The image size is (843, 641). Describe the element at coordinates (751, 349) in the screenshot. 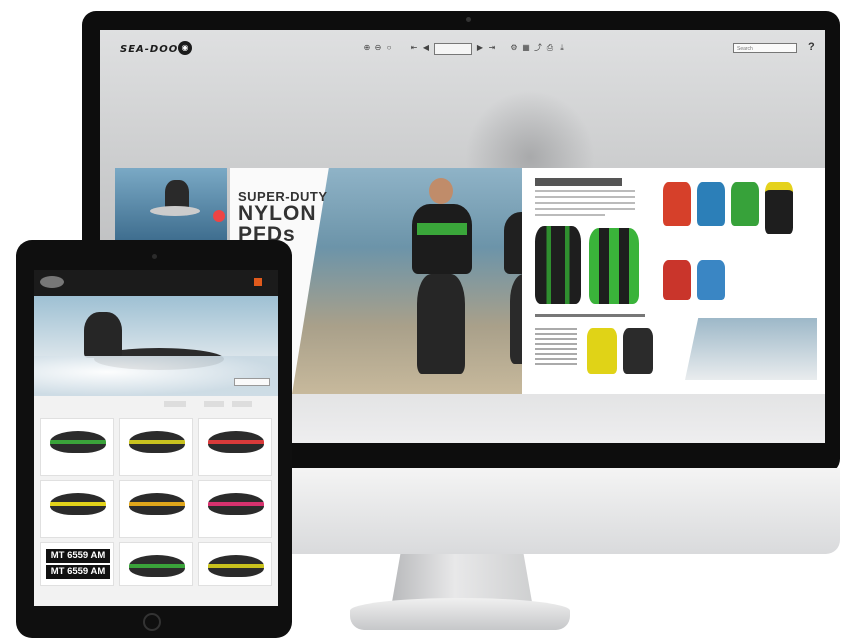

I see `rider-action-photo` at that location.